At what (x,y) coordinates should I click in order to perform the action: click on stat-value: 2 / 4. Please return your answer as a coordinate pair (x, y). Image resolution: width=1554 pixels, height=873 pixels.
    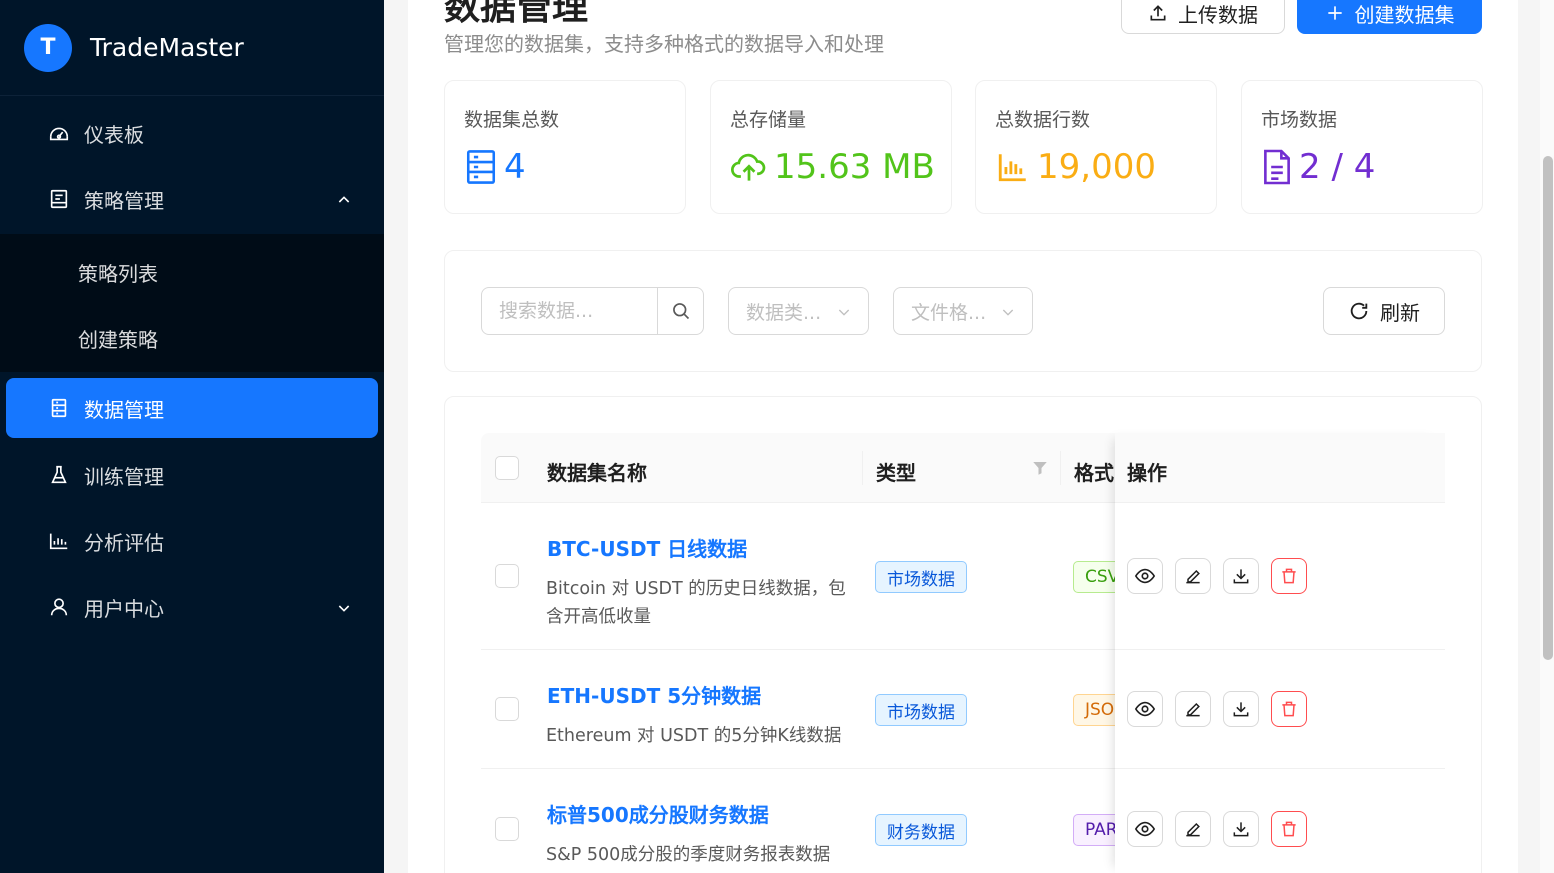
    Looking at the image, I should click on (1337, 167).